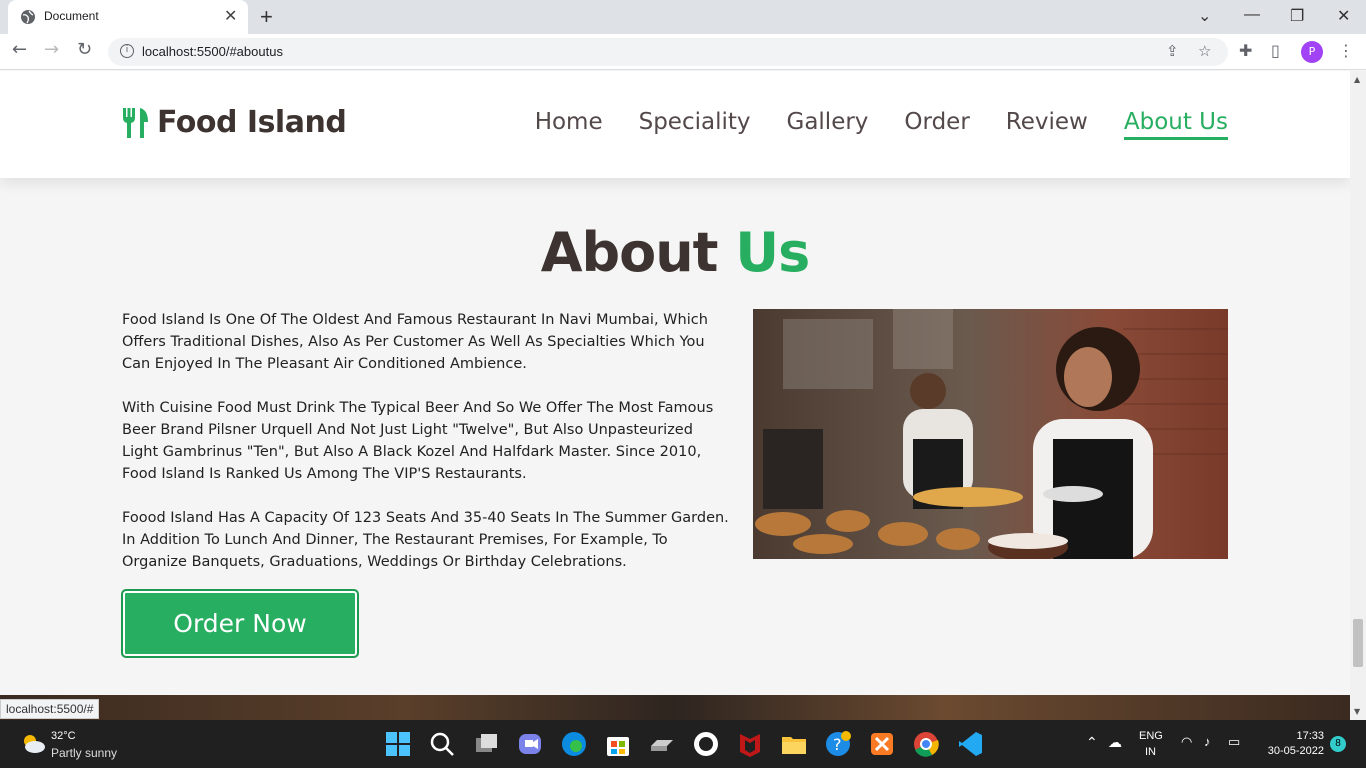 Image resolution: width=1366 pixels, height=768 pixels. I want to click on battery-icon: ▭, so click(1234, 742).